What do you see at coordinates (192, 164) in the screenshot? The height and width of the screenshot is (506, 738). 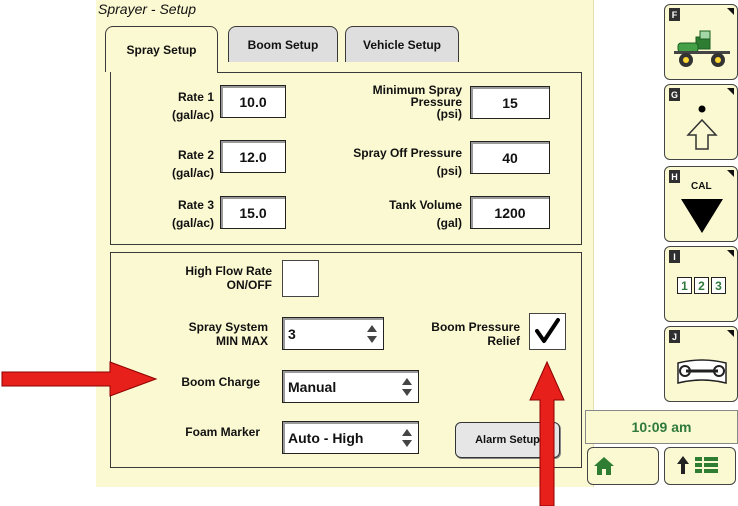 I see `rate2-label: Rate 2 (gal/ac)` at bounding box center [192, 164].